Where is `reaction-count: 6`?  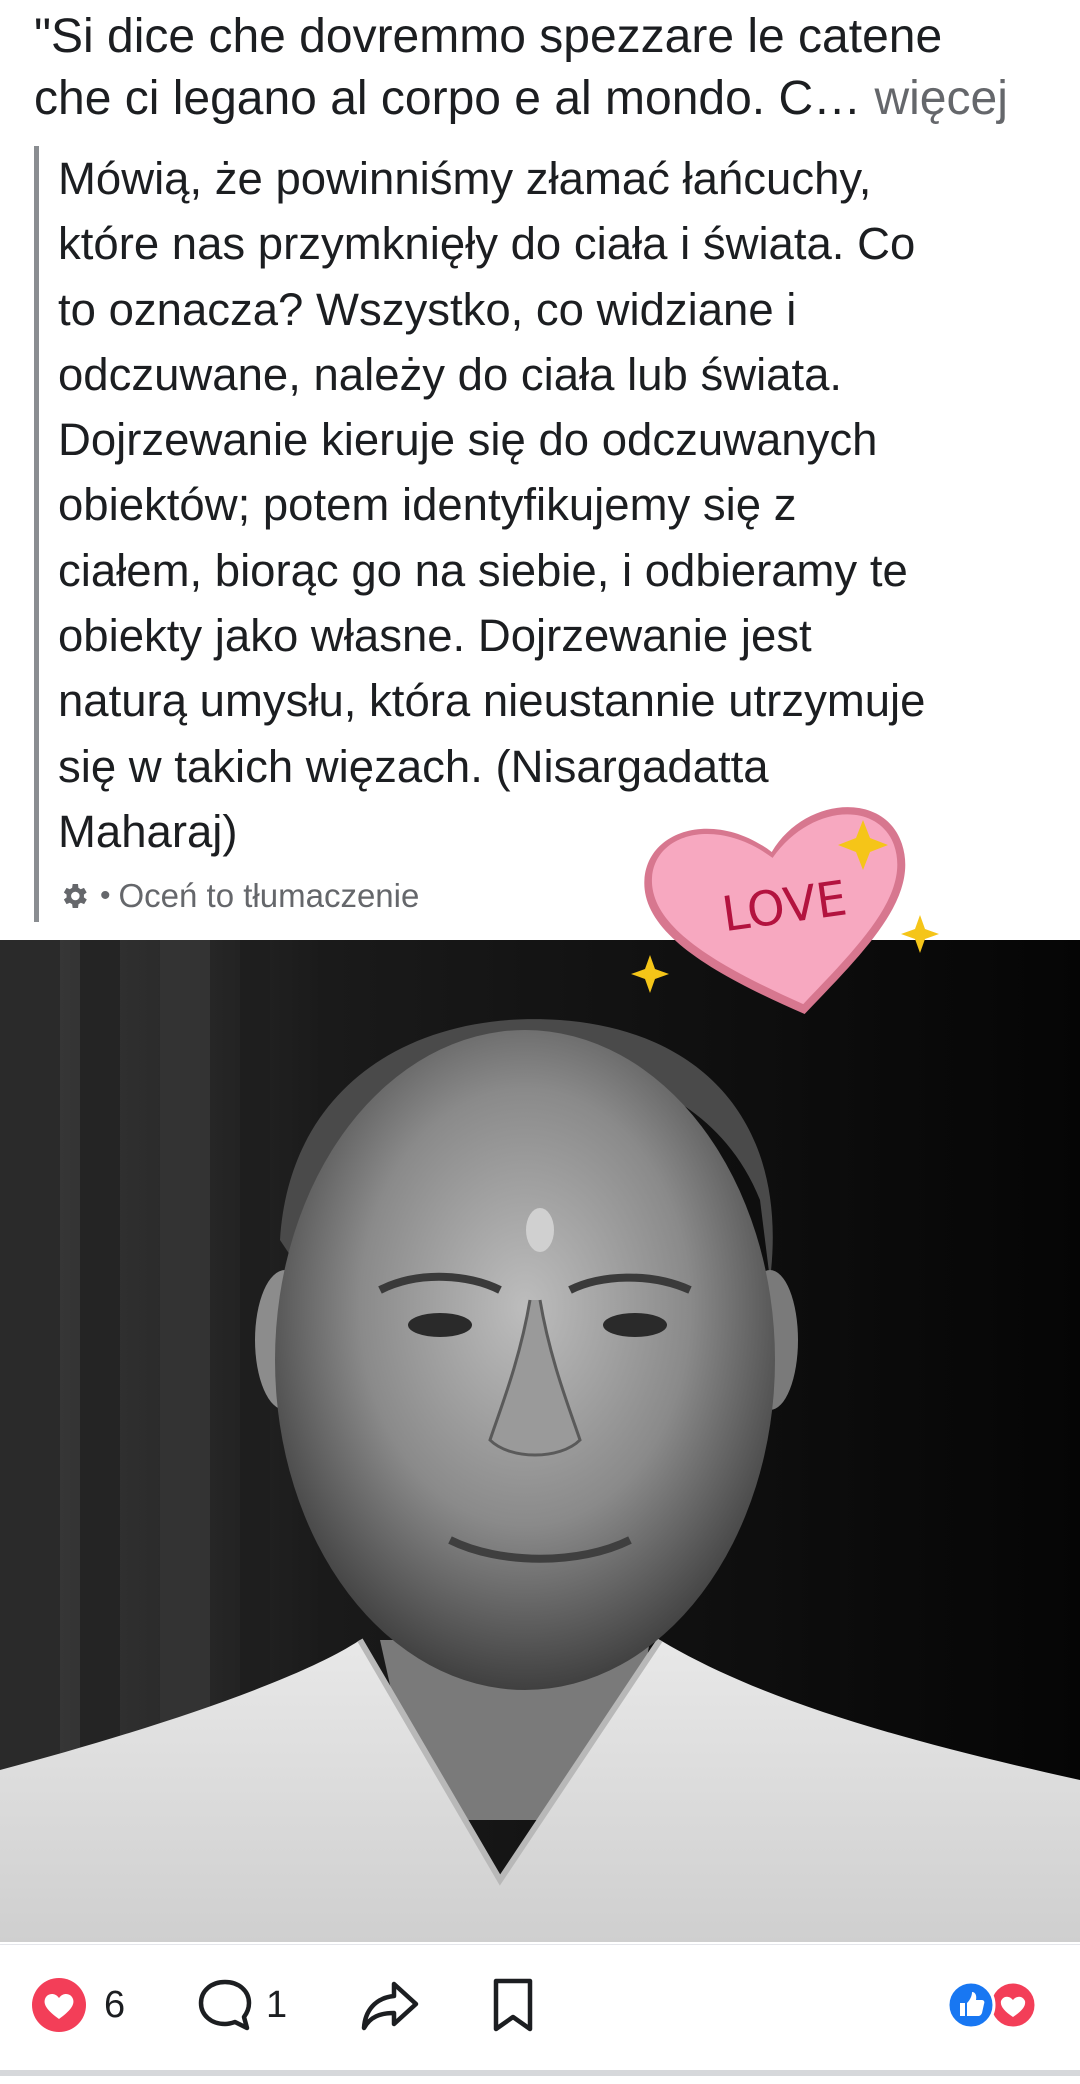 reaction-count: 6 is located at coordinates (115, 2004).